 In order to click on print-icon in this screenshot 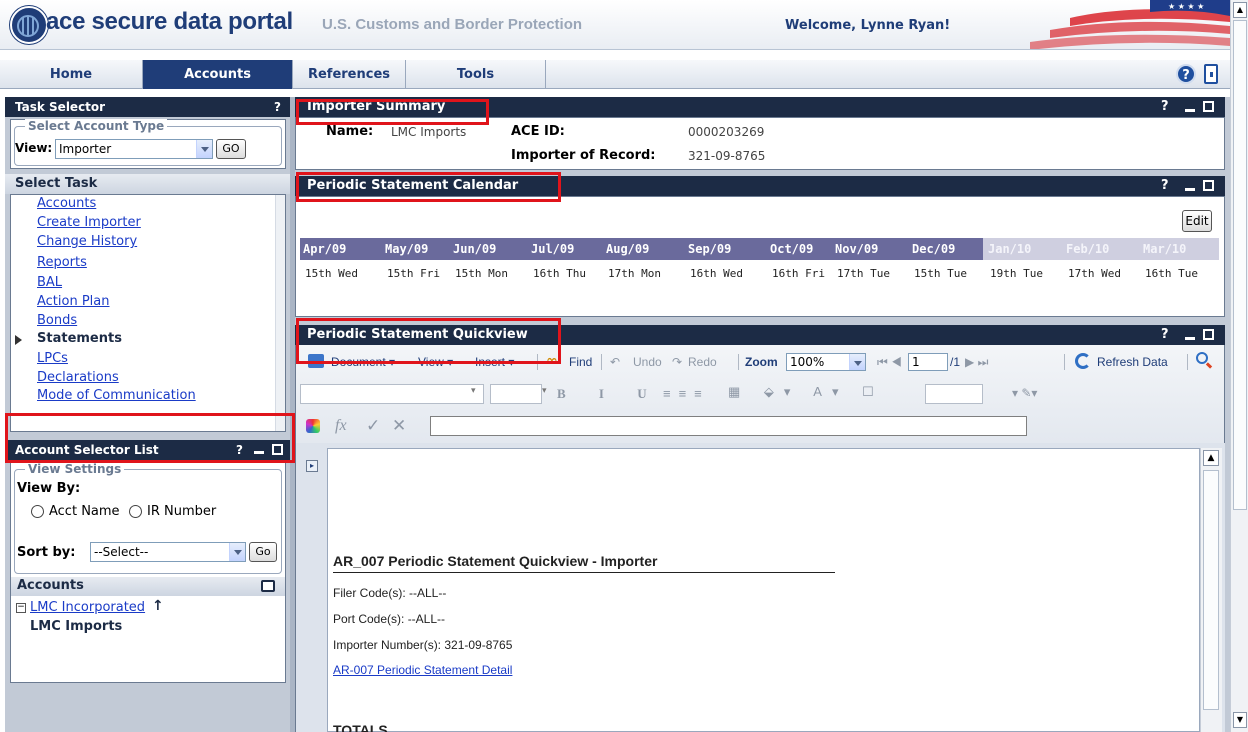, I will do `click(268, 586)`.